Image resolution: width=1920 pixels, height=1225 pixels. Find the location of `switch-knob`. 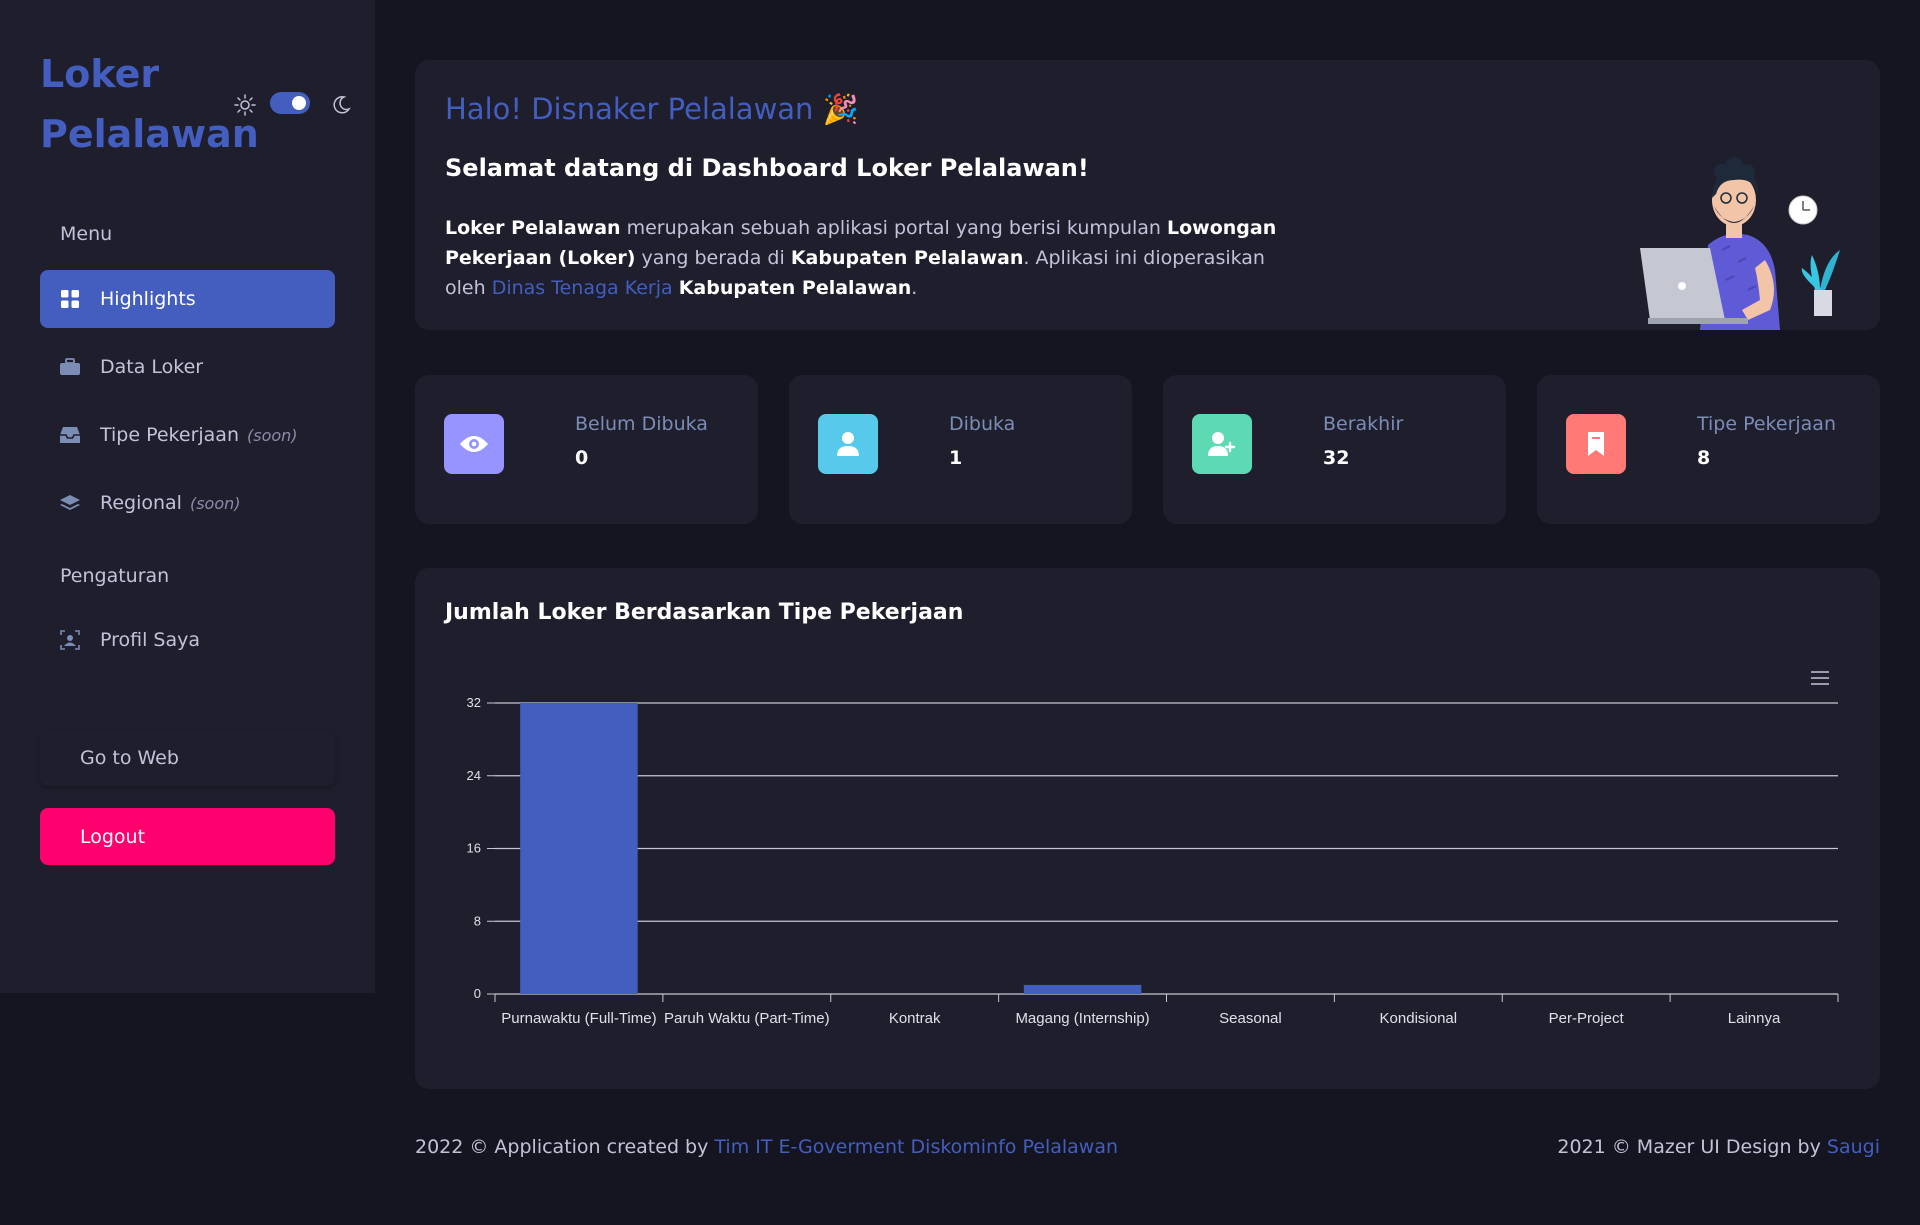

switch-knob is located at coordinates (299, 103).